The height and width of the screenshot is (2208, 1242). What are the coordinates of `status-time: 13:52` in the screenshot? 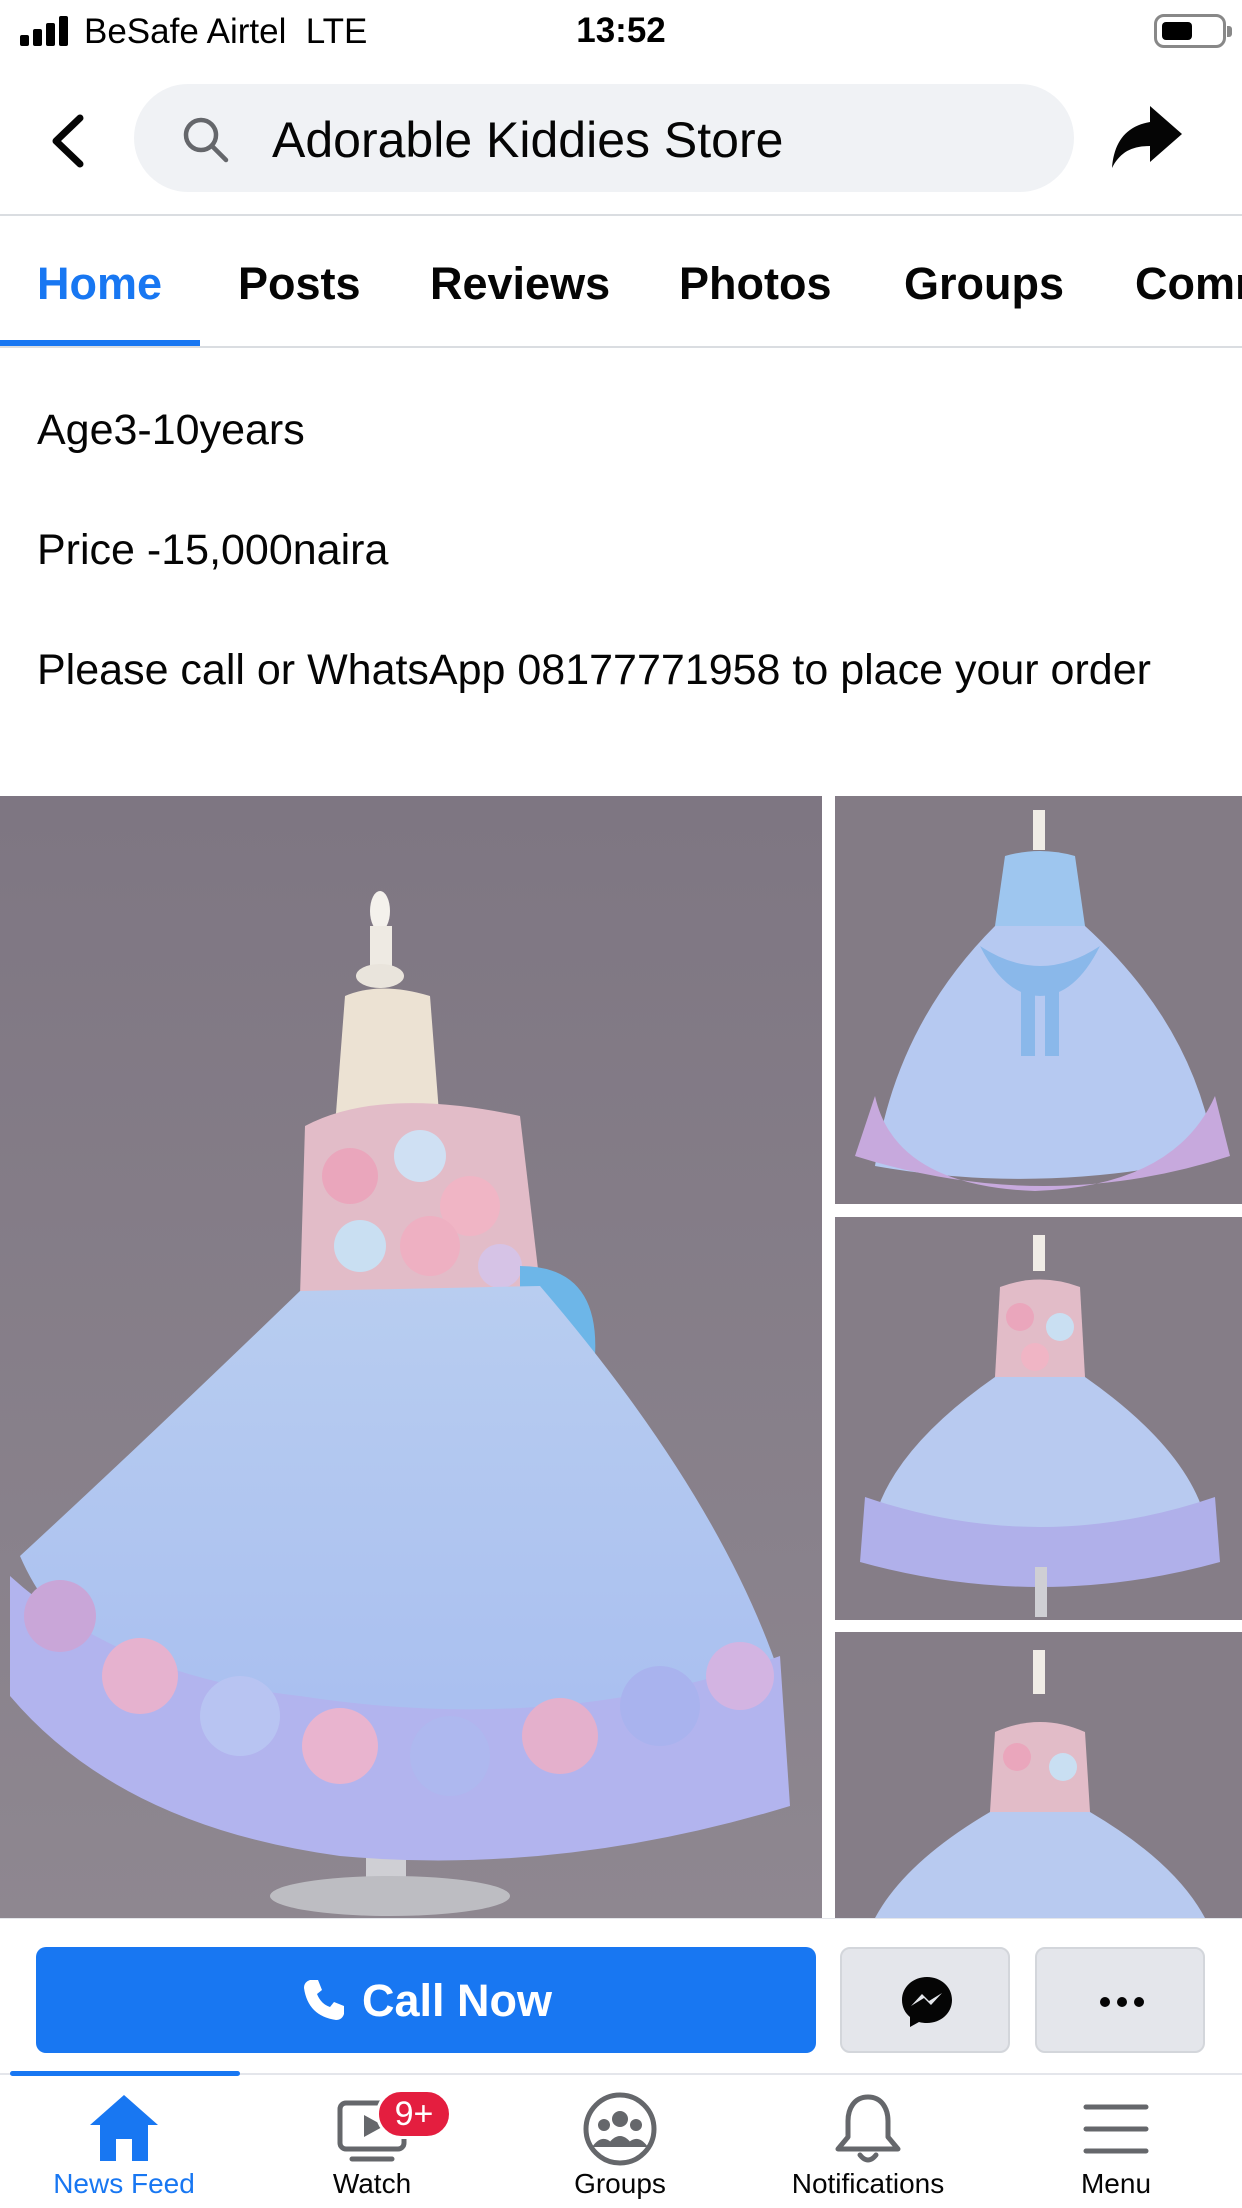 It's located at (621, 30).